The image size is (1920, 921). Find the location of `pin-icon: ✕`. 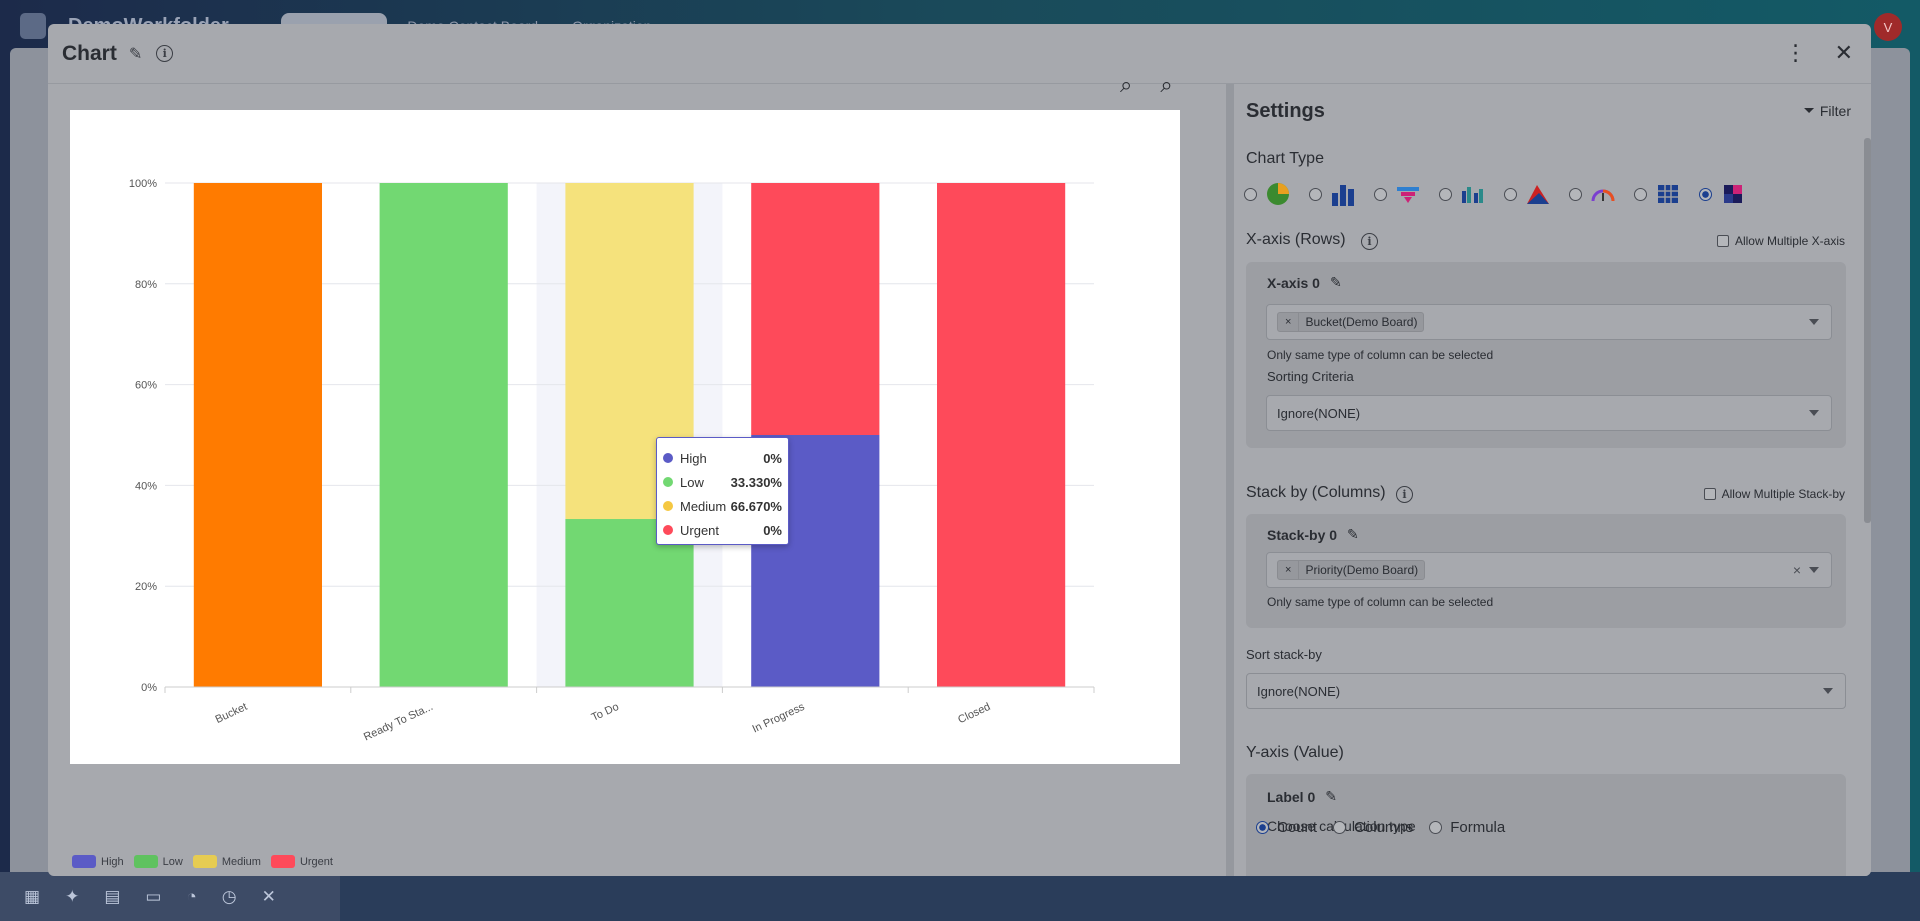

pin-icon: ✕ is located at coordinates (269, 897).